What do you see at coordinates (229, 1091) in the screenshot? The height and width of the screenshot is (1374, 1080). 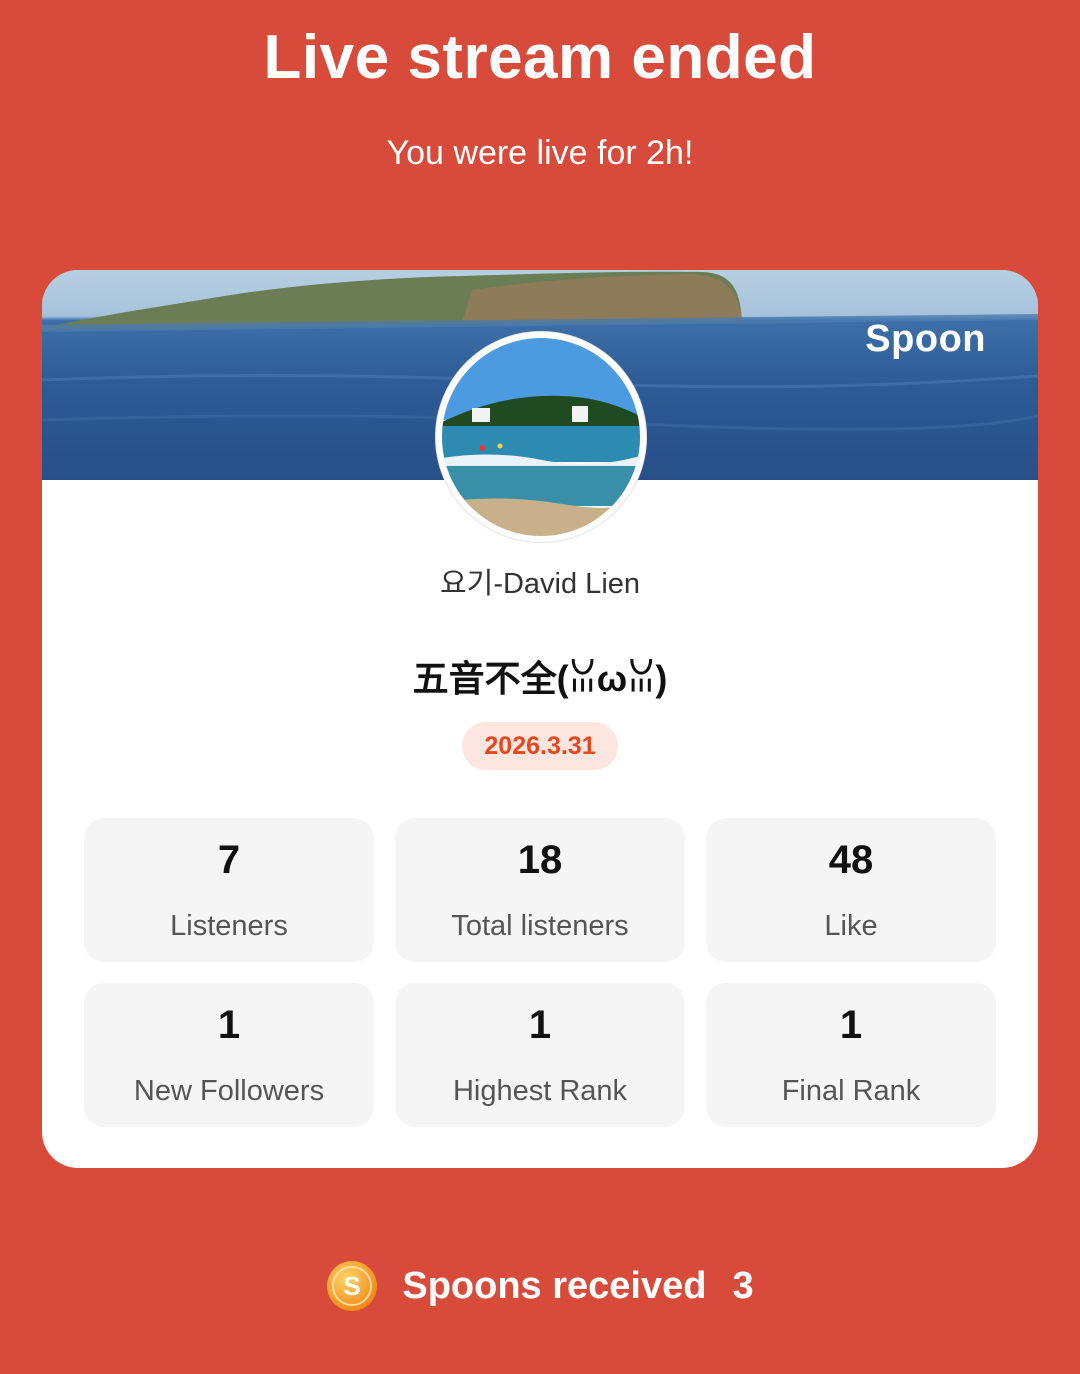 I see `stat-label: New Followers` at bounding box center [229, 1091].